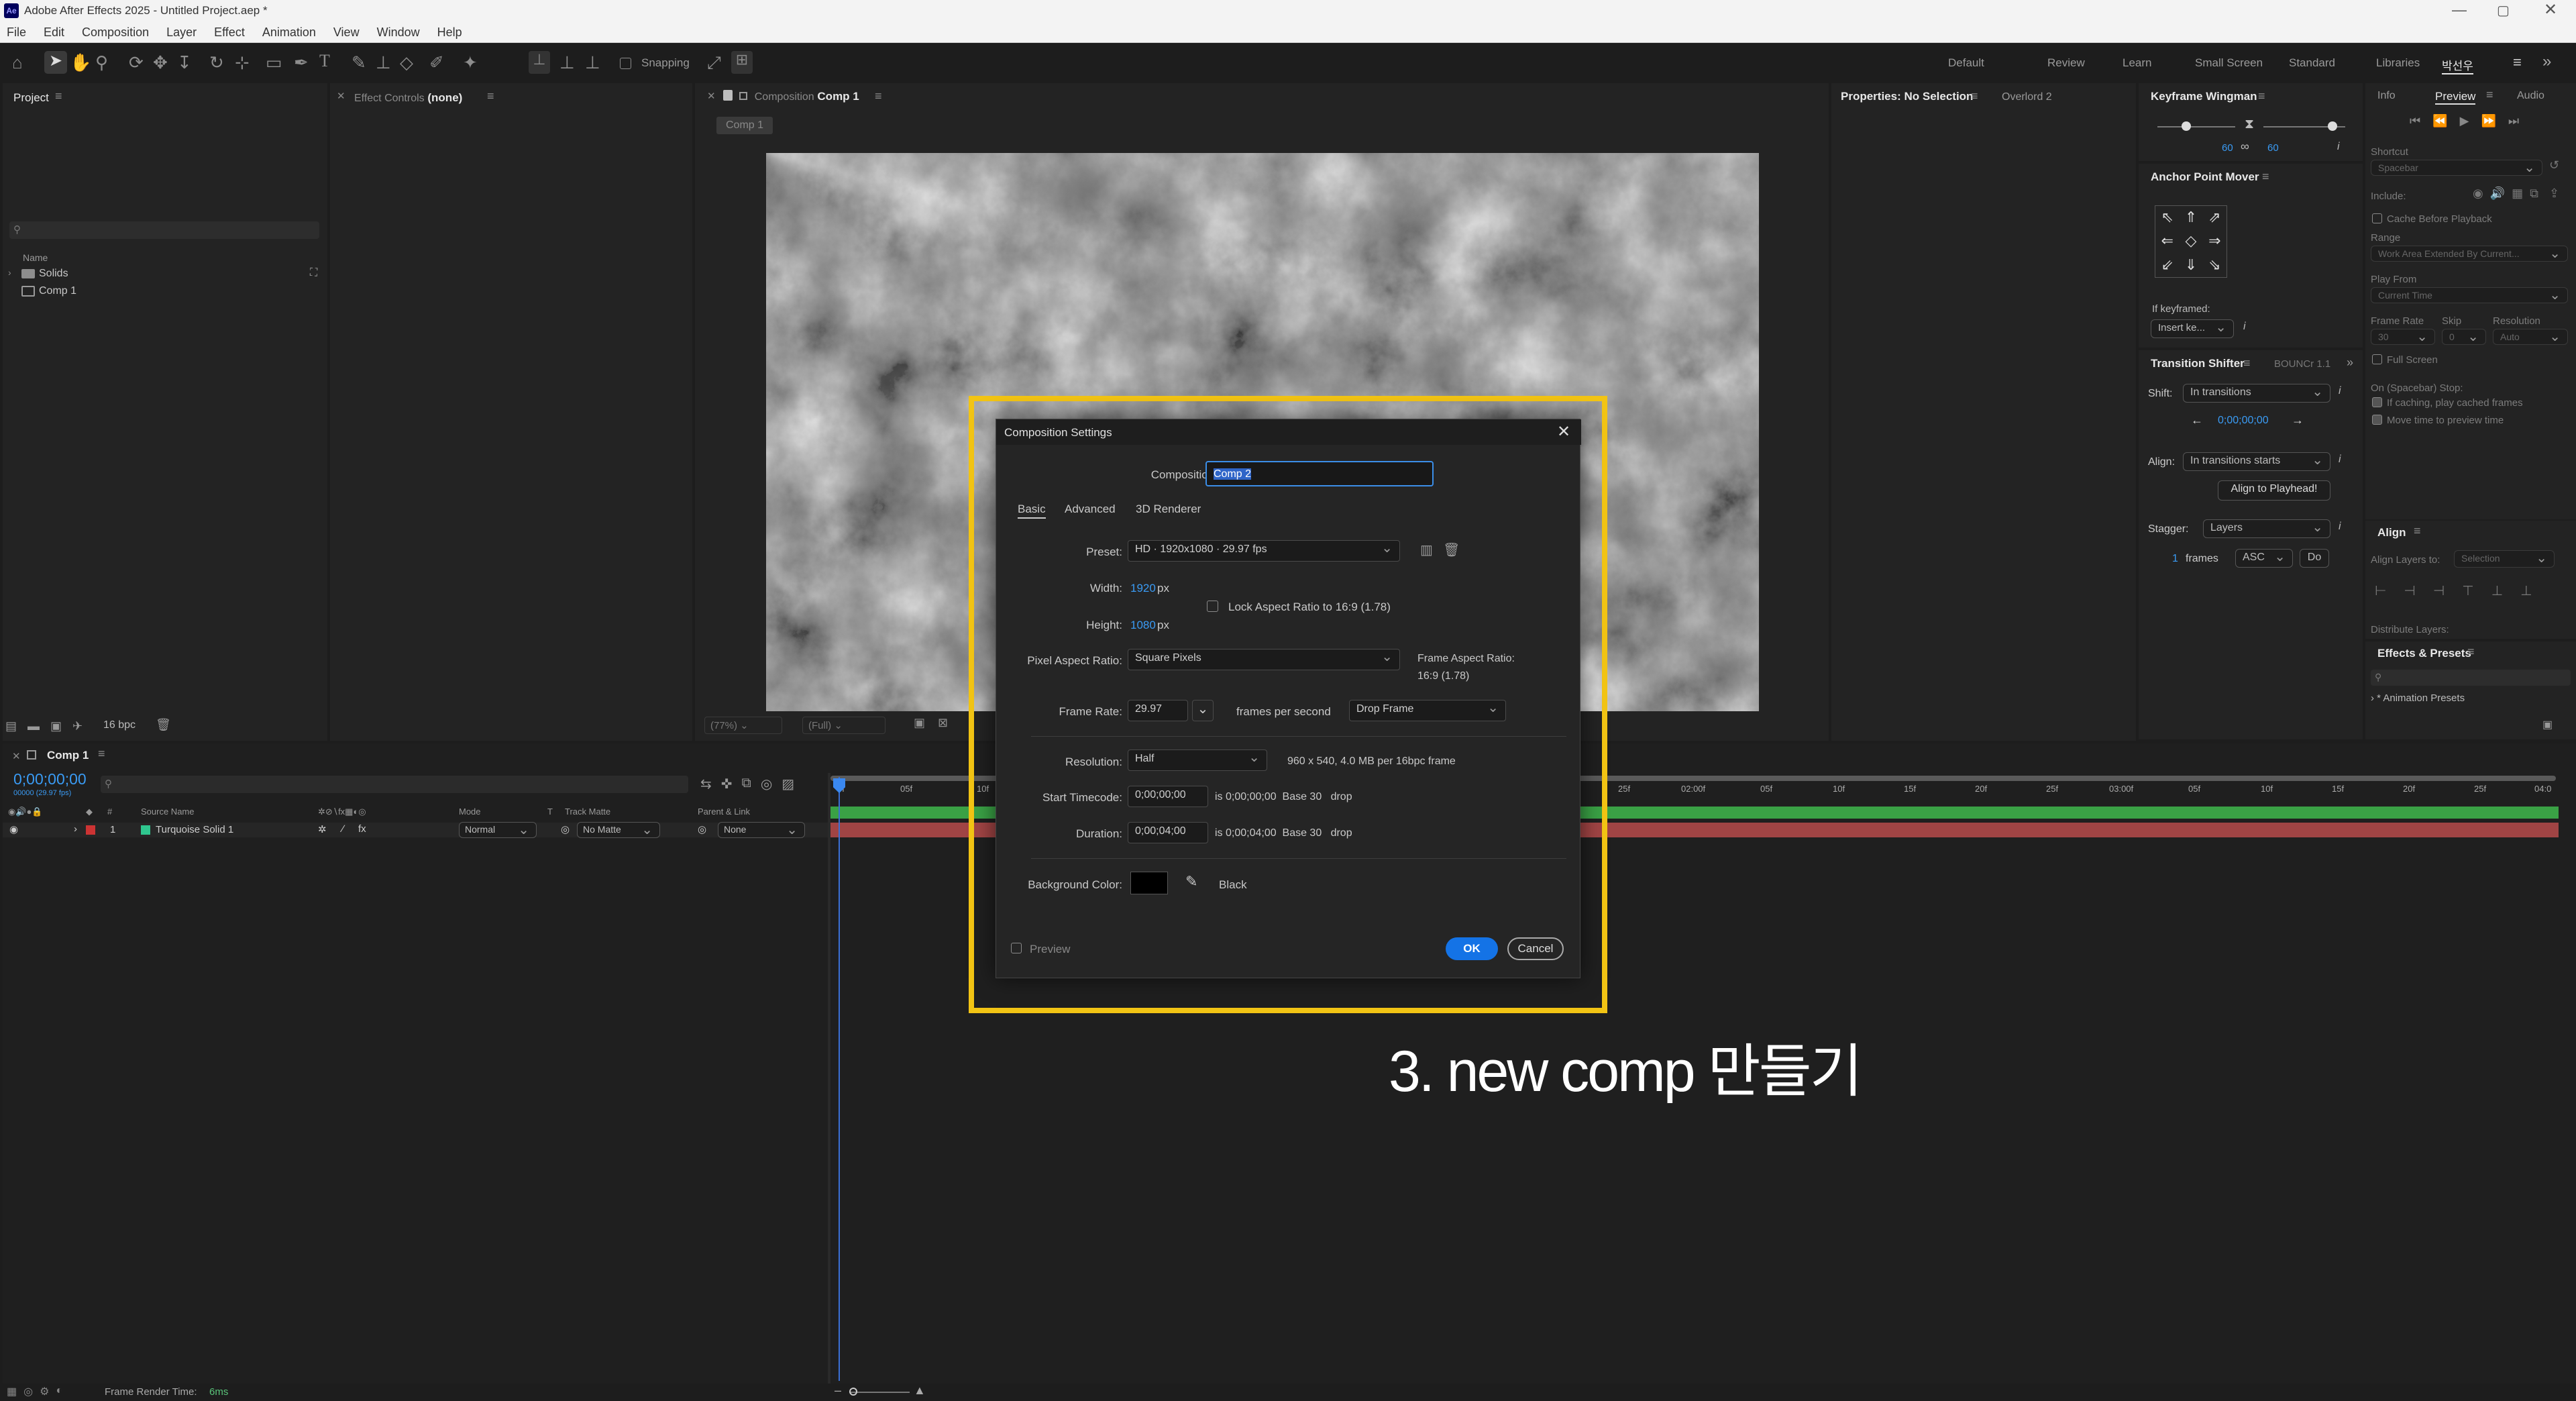 The height and width of the screenshot is (1401, 2576). Describe the element at coordinates (58, 96) in the screenshot. I see `project-menu-icon: ≡` at that location.